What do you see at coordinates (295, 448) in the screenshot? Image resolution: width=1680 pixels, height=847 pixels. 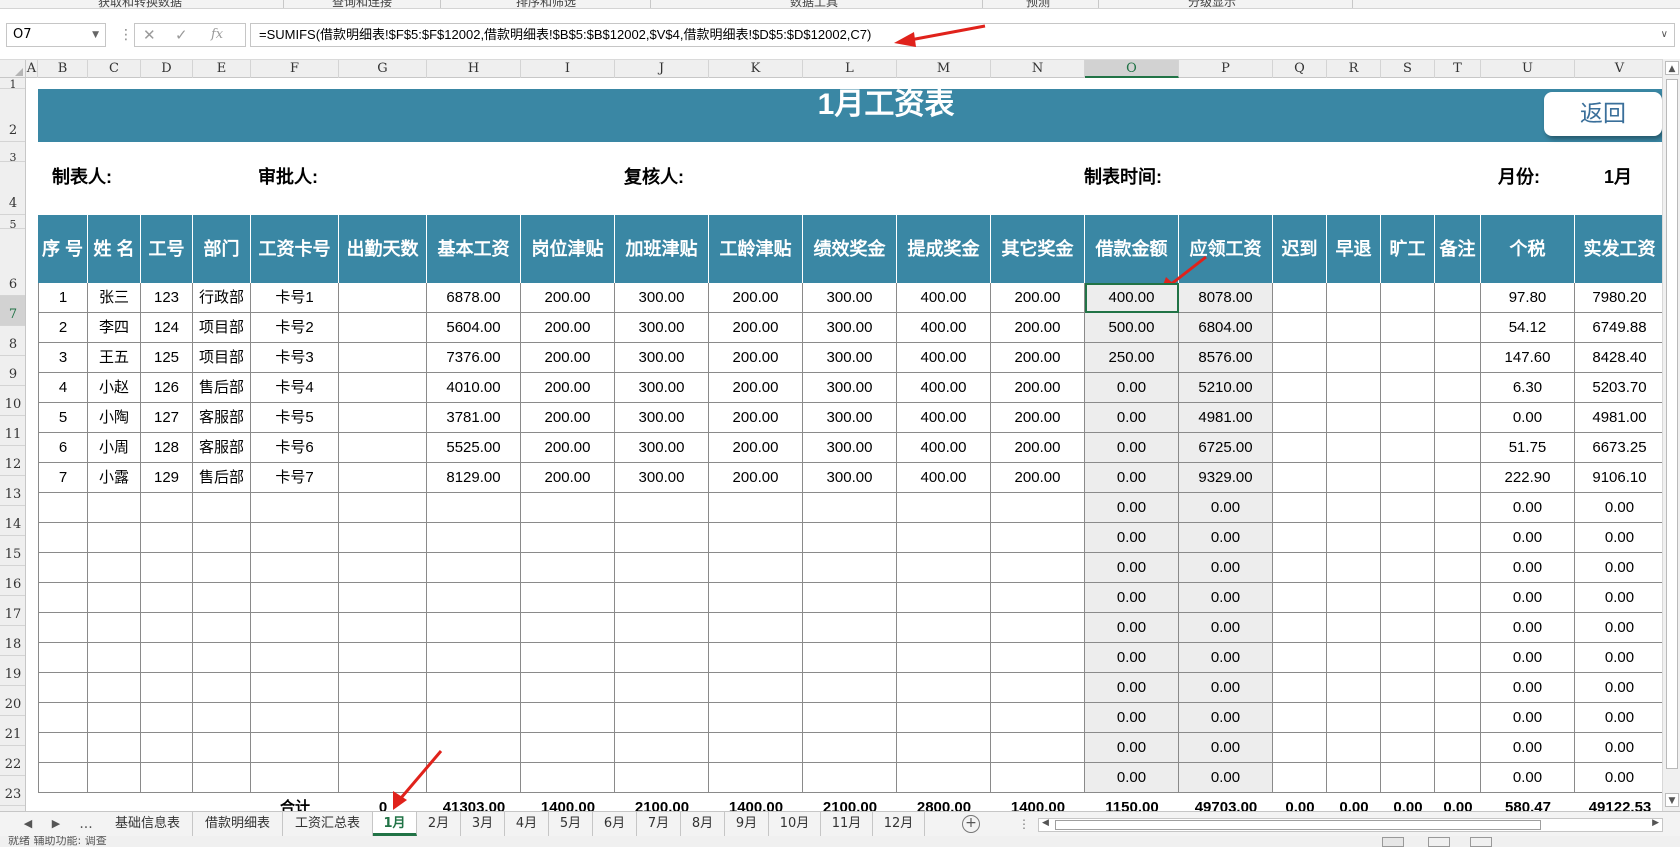 I see `table-cell: 卡号6` at bounding box center [295, 448].